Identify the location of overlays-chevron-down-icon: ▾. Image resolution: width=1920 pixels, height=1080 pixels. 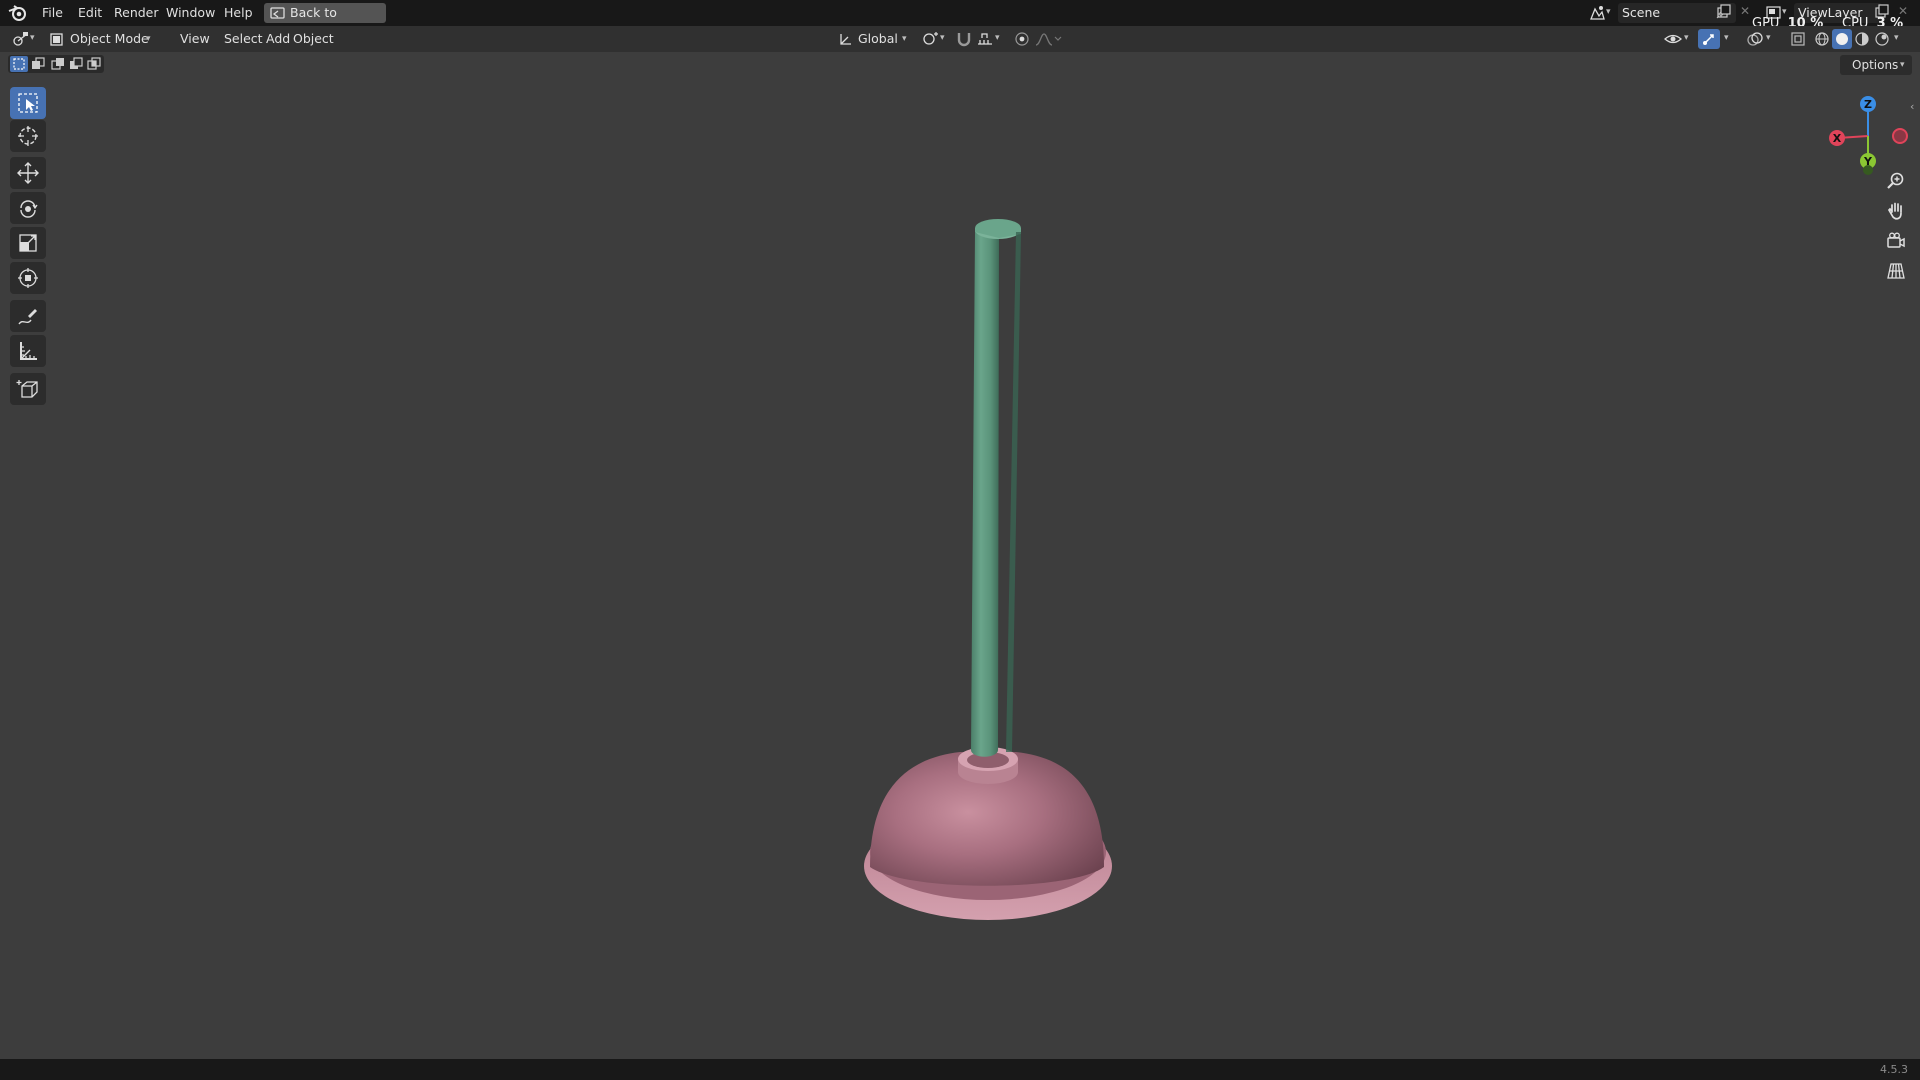
(1768, 38).